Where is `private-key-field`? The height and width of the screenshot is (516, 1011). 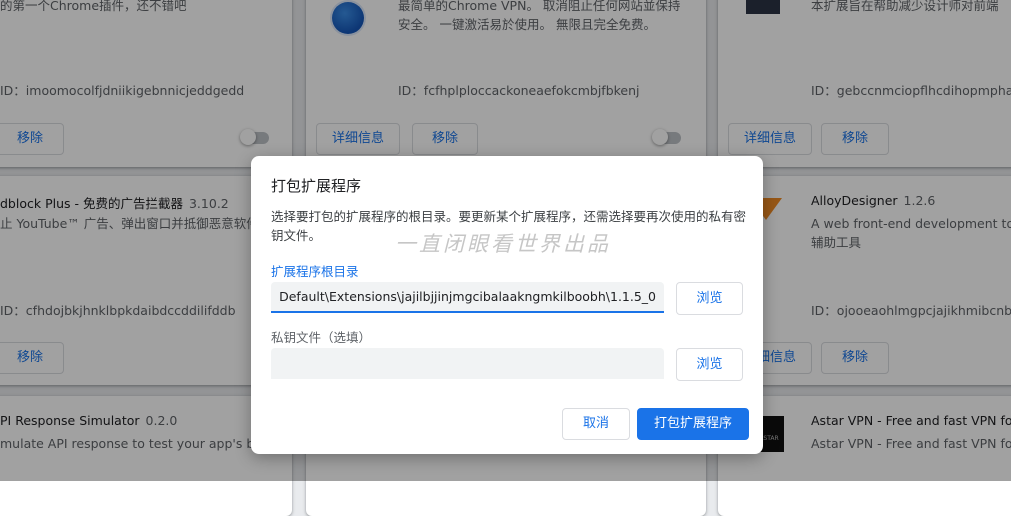
private-key-field is located at coordinates (467, 363).